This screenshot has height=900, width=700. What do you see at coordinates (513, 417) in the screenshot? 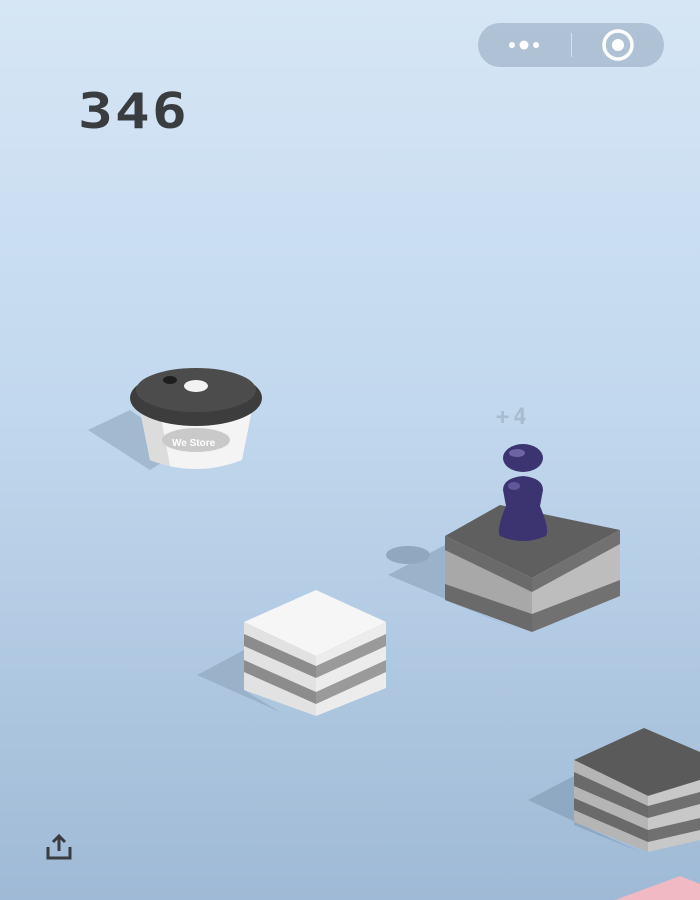
I see `bonus-points-popup: +4` at bounding box center [513, 417].